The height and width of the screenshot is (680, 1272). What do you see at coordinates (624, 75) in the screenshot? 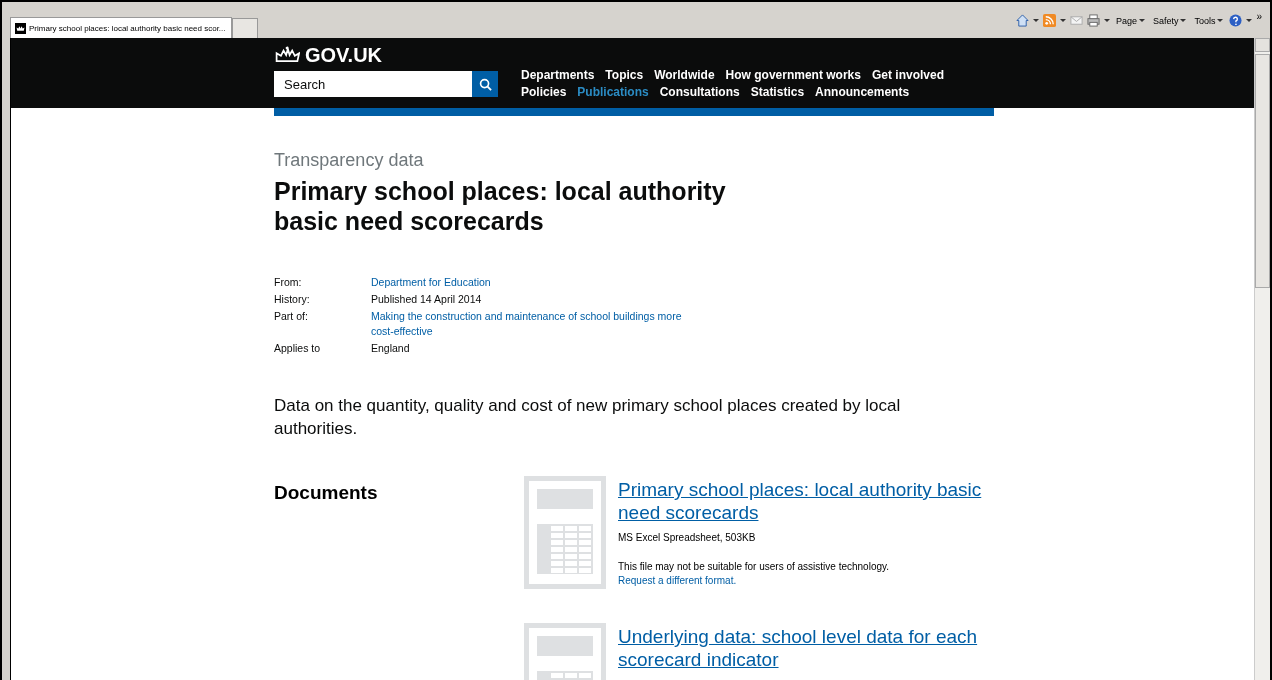
I see `nav-link: Topics` at bounding box center [624, 75].